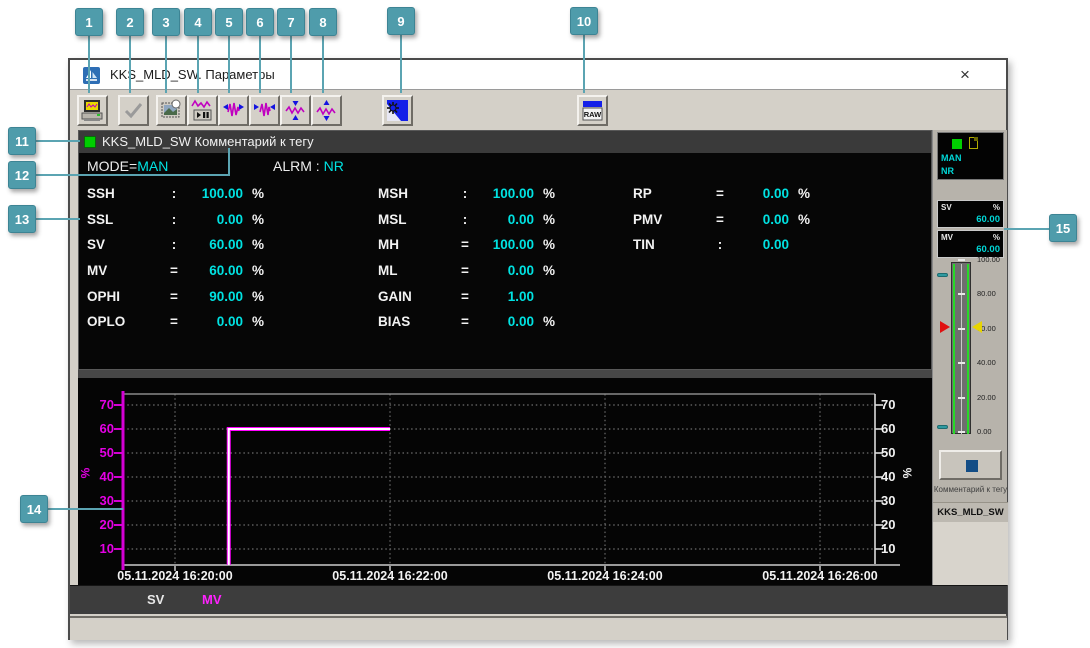 The width and height of the screenshot is (1090, 648). I want to click on bar-scale-label: 0.00, so click(984, 431).